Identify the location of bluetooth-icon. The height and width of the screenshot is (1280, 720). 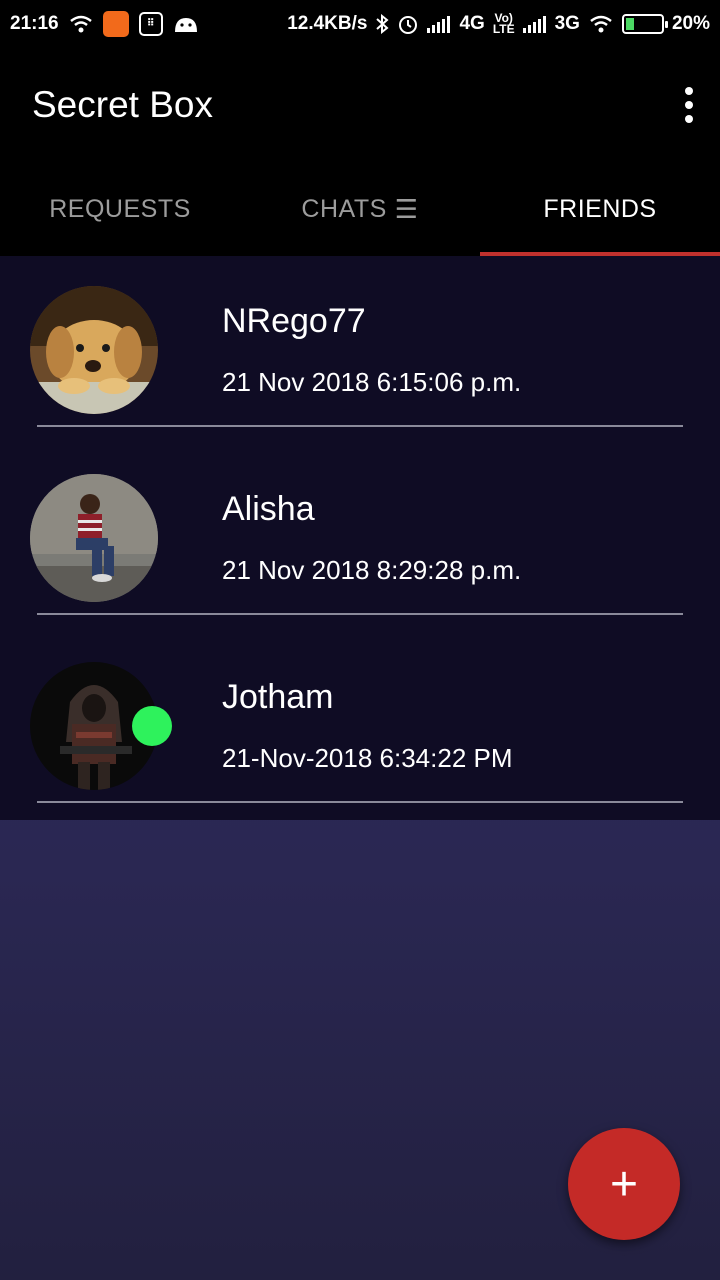
(382, 24).